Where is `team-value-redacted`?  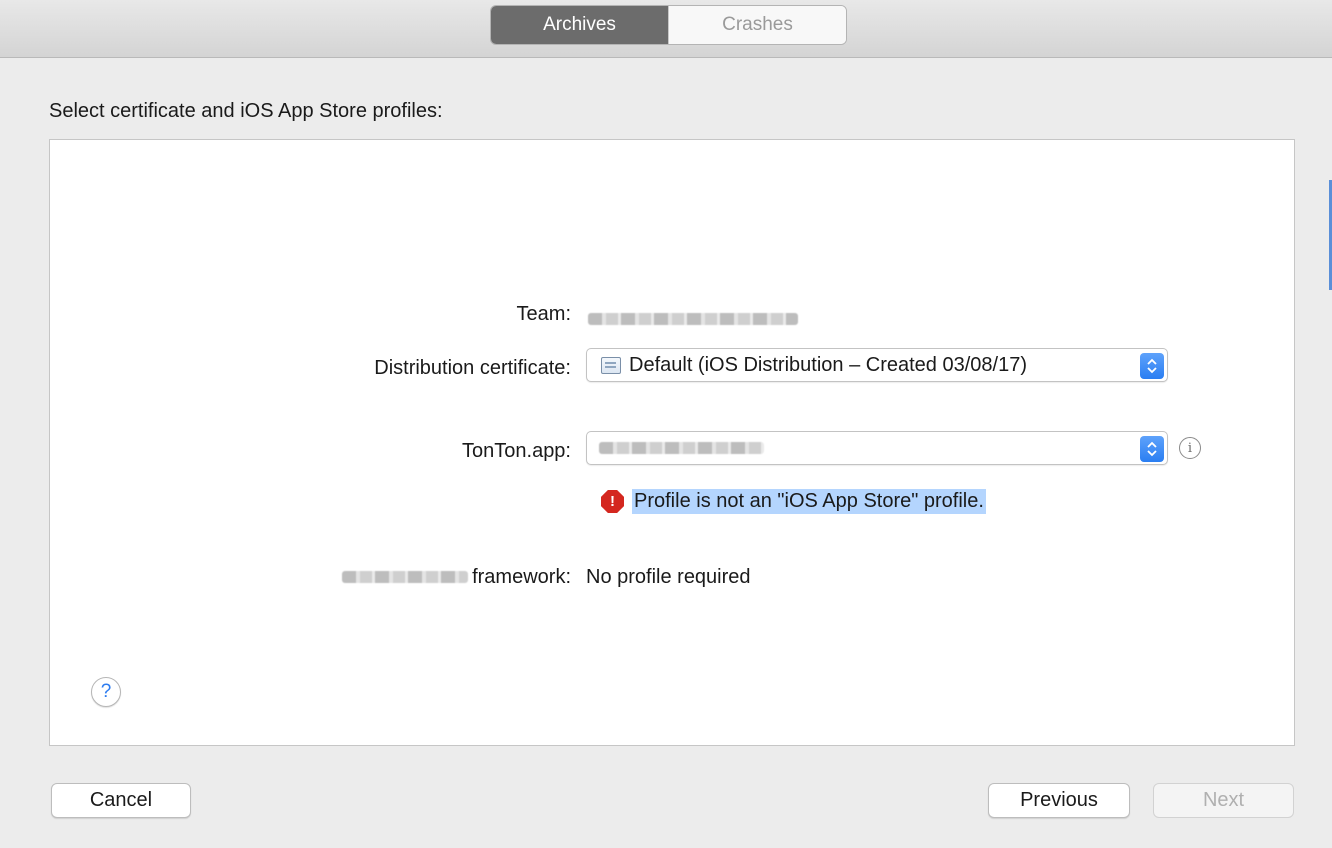 team-value-redacted is located at coordinates (693, 319).